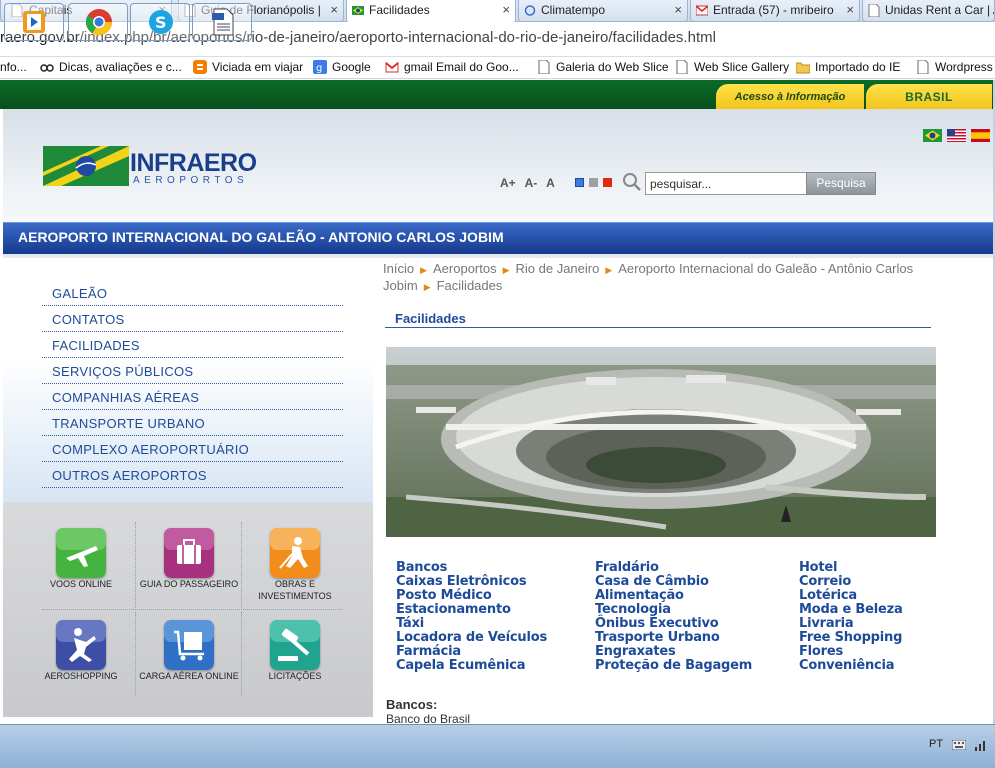 The width and height of the screenshot is (995, 768). Describe the element at coordinates (531, 183) in the screenshot. I see `font-decrease-button: A-` at that location.